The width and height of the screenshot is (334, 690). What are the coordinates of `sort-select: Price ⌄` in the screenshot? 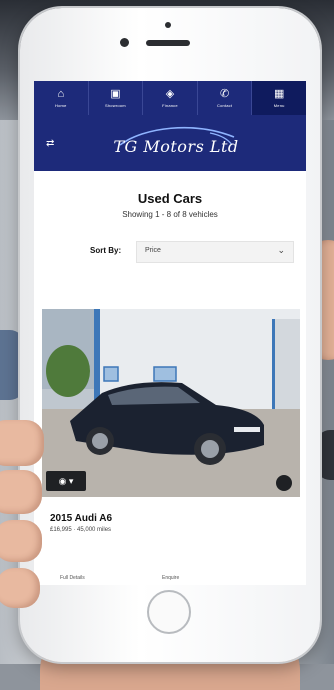 It's located at (215, 252).